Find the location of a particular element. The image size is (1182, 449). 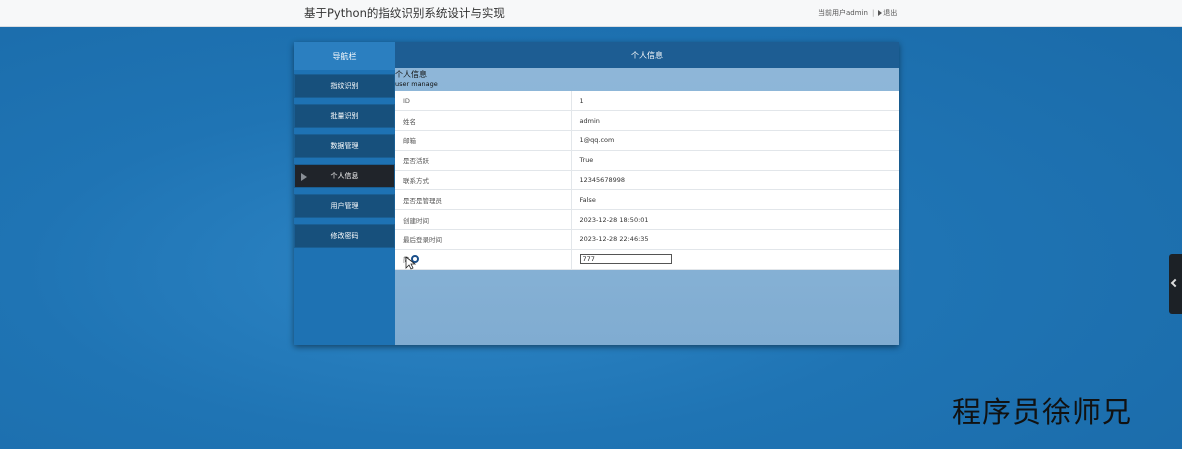

logout-icon is located at coordinates (880, 13).